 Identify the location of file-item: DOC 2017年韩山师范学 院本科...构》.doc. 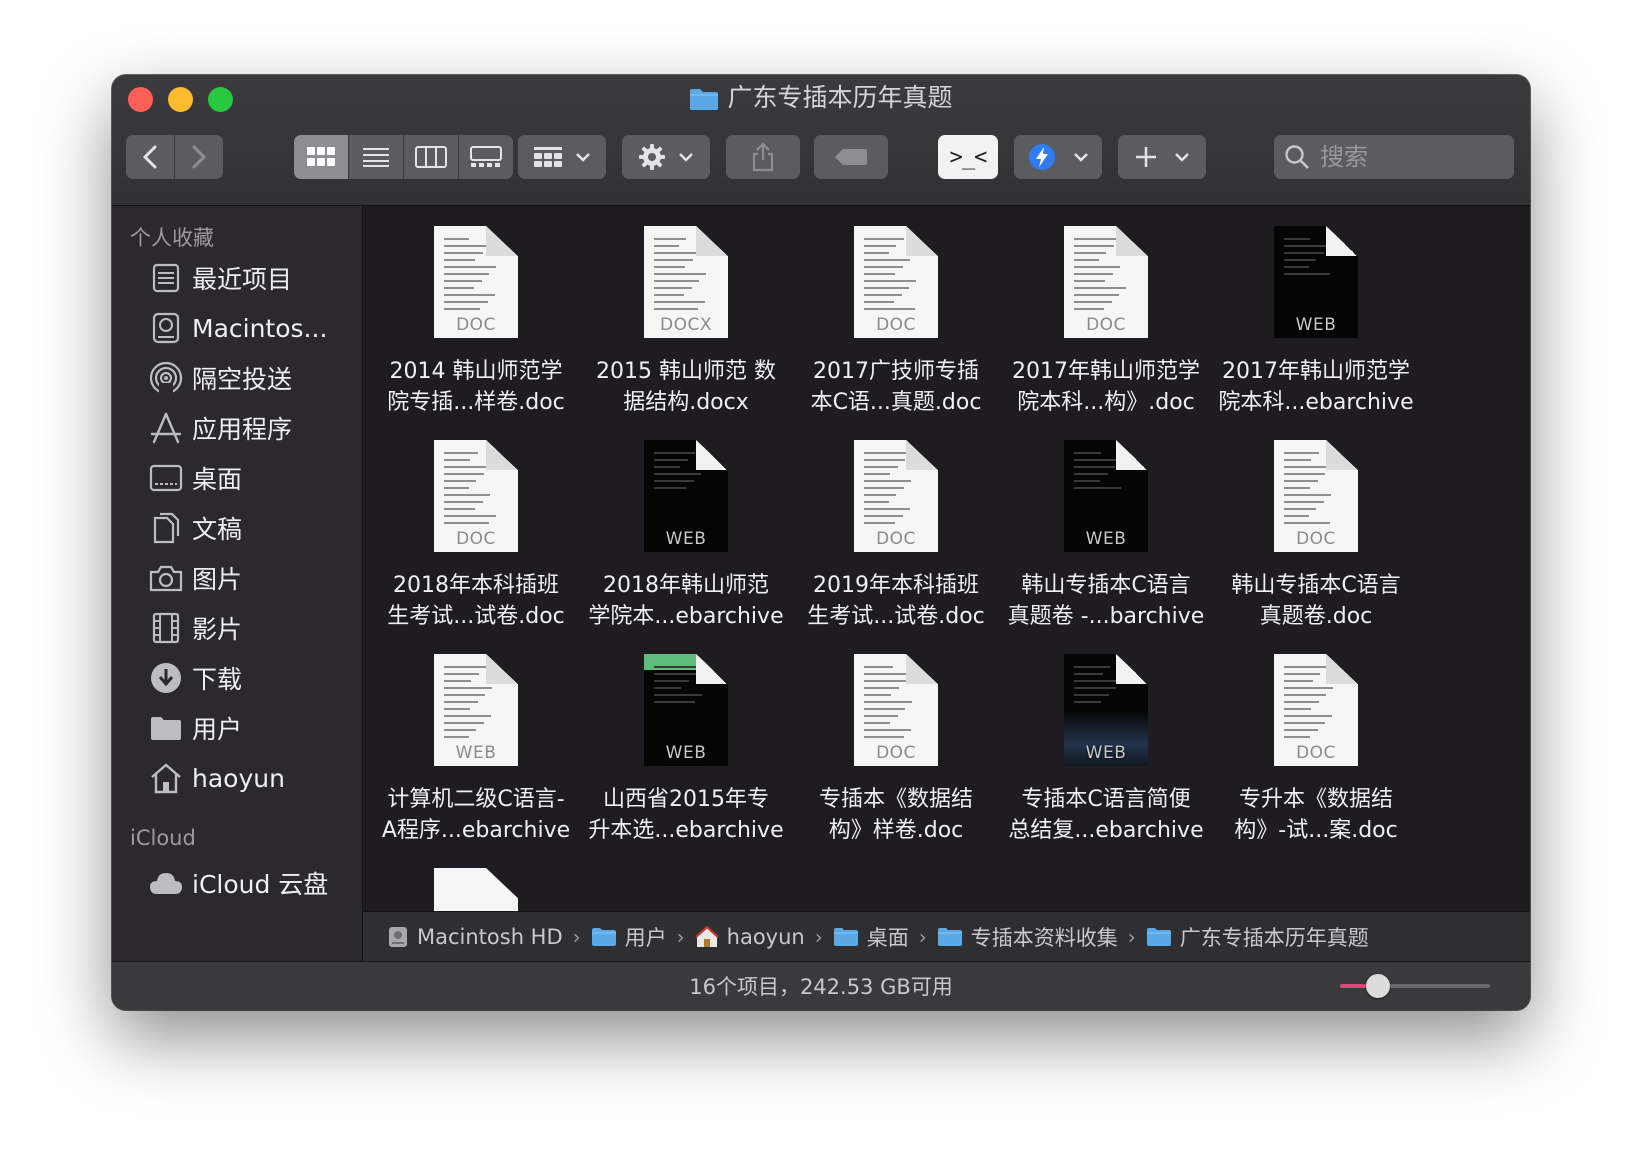
(1106, 322).